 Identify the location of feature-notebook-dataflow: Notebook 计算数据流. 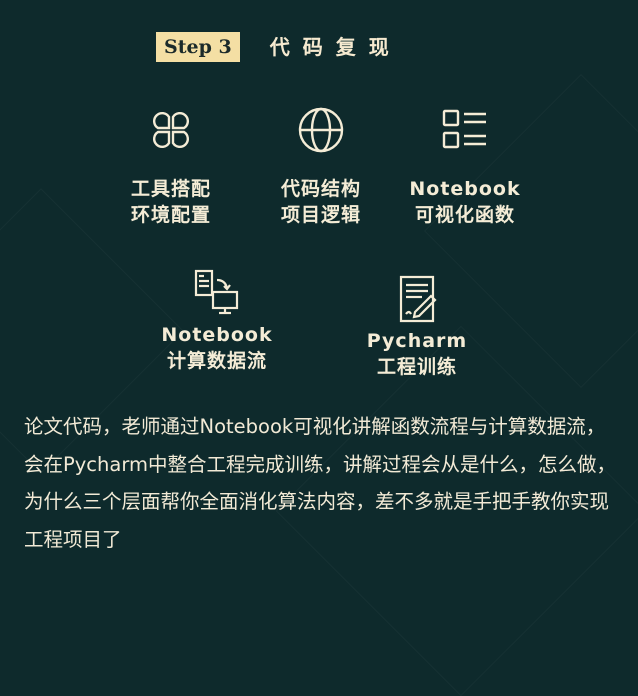
(217, 321).